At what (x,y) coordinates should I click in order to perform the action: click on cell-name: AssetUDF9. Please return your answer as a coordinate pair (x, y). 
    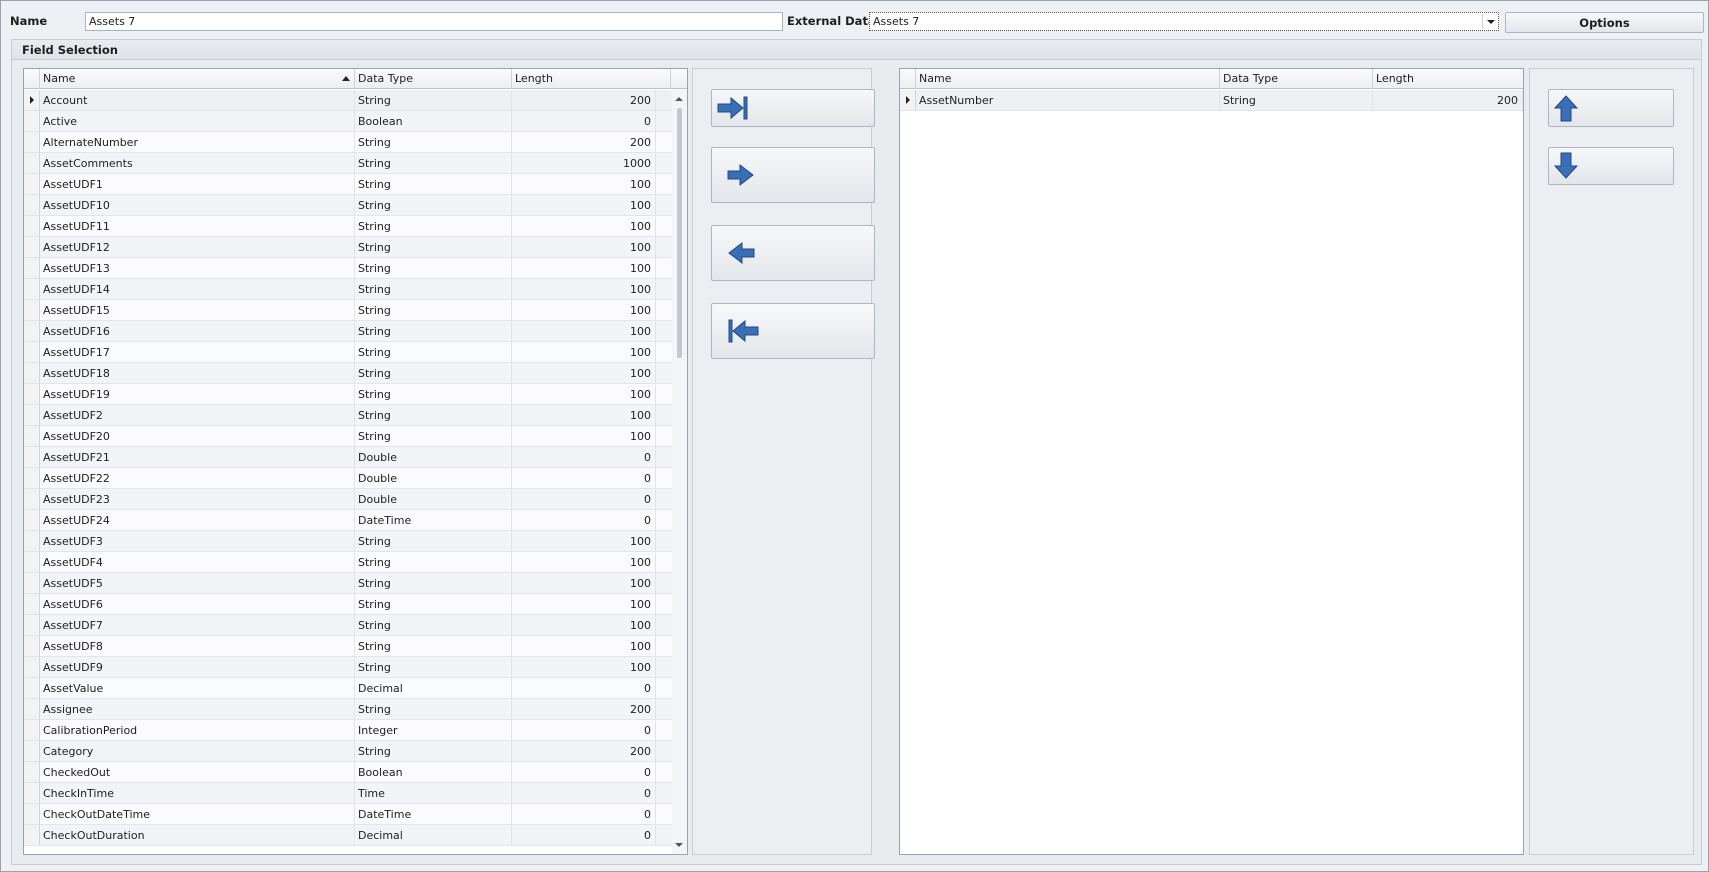
    Looking at the image, I should click on (197, 667).